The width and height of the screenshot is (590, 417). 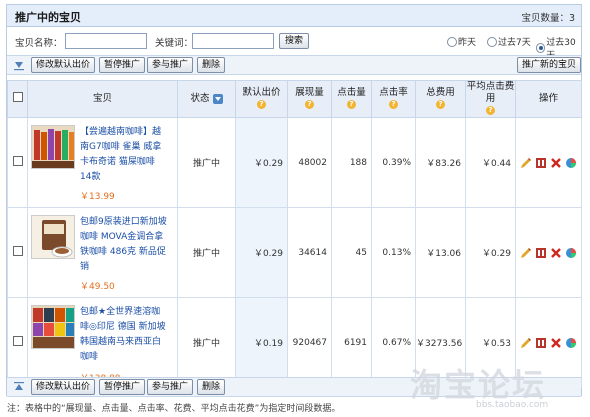 I want to click on modify-bid-button: 修改默认出价, so click(x=63, y=65).